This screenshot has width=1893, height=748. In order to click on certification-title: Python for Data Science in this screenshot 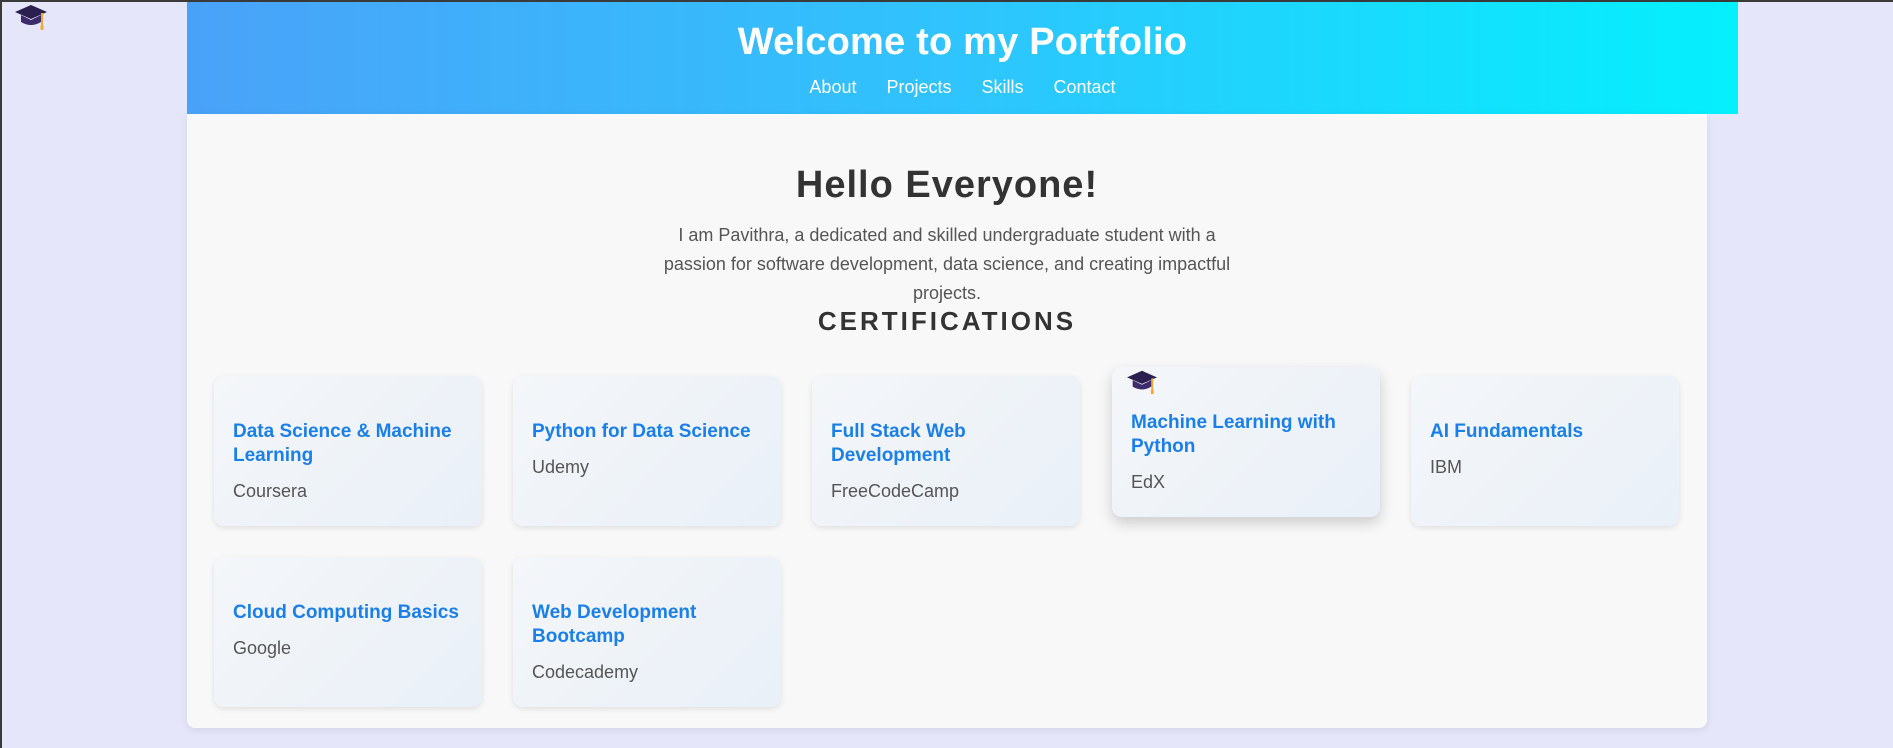, I will do `click(641, 431)`.